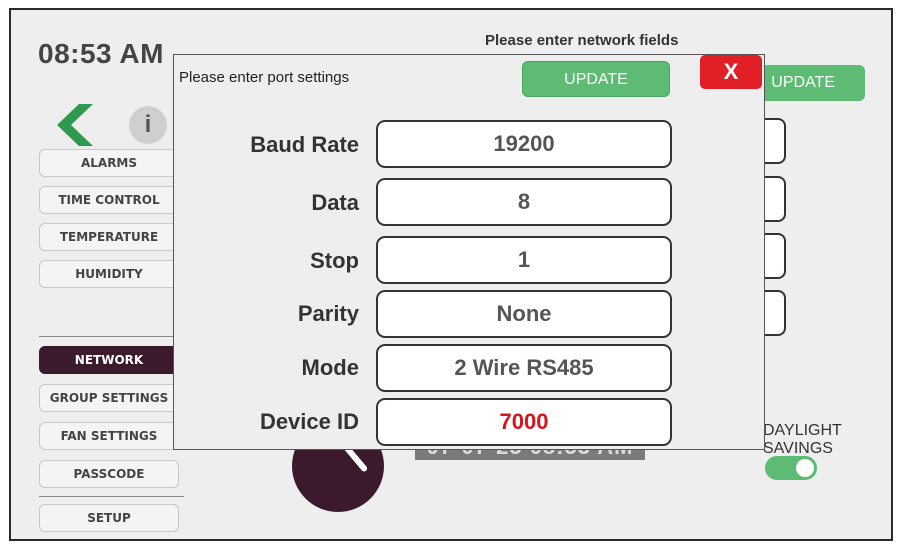 Image resolution: width=900 pixels, height=548 pixels. I want to click on baud-rate-field: 19200, so click(524, 144).